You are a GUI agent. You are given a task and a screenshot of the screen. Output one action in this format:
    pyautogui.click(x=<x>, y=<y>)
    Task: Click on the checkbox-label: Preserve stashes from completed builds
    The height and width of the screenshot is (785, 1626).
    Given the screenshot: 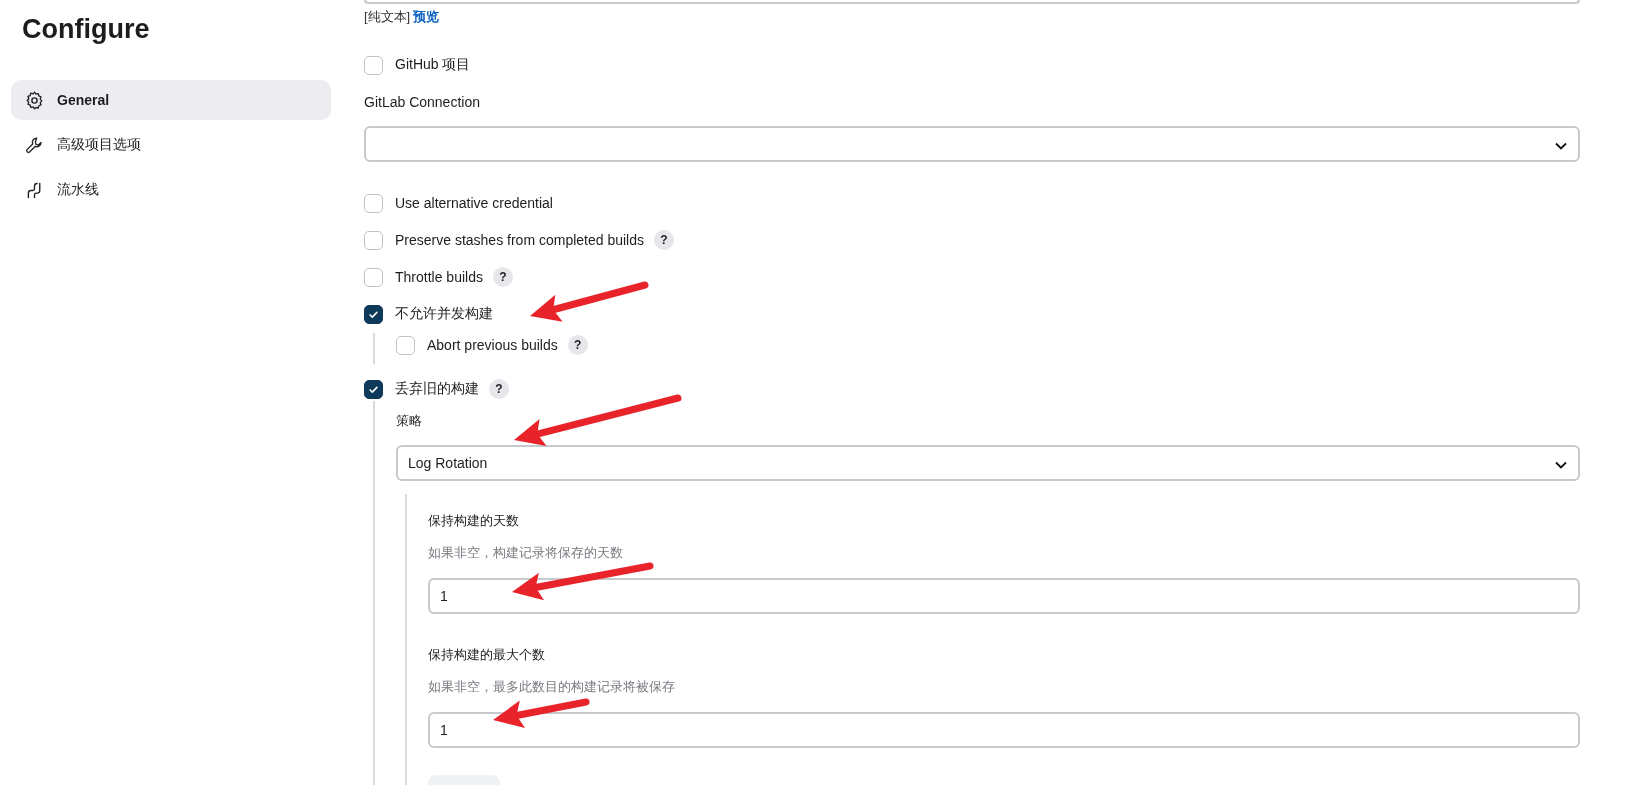 What is the action you would take?
    pyautogui.click(x=519, y=240)
    